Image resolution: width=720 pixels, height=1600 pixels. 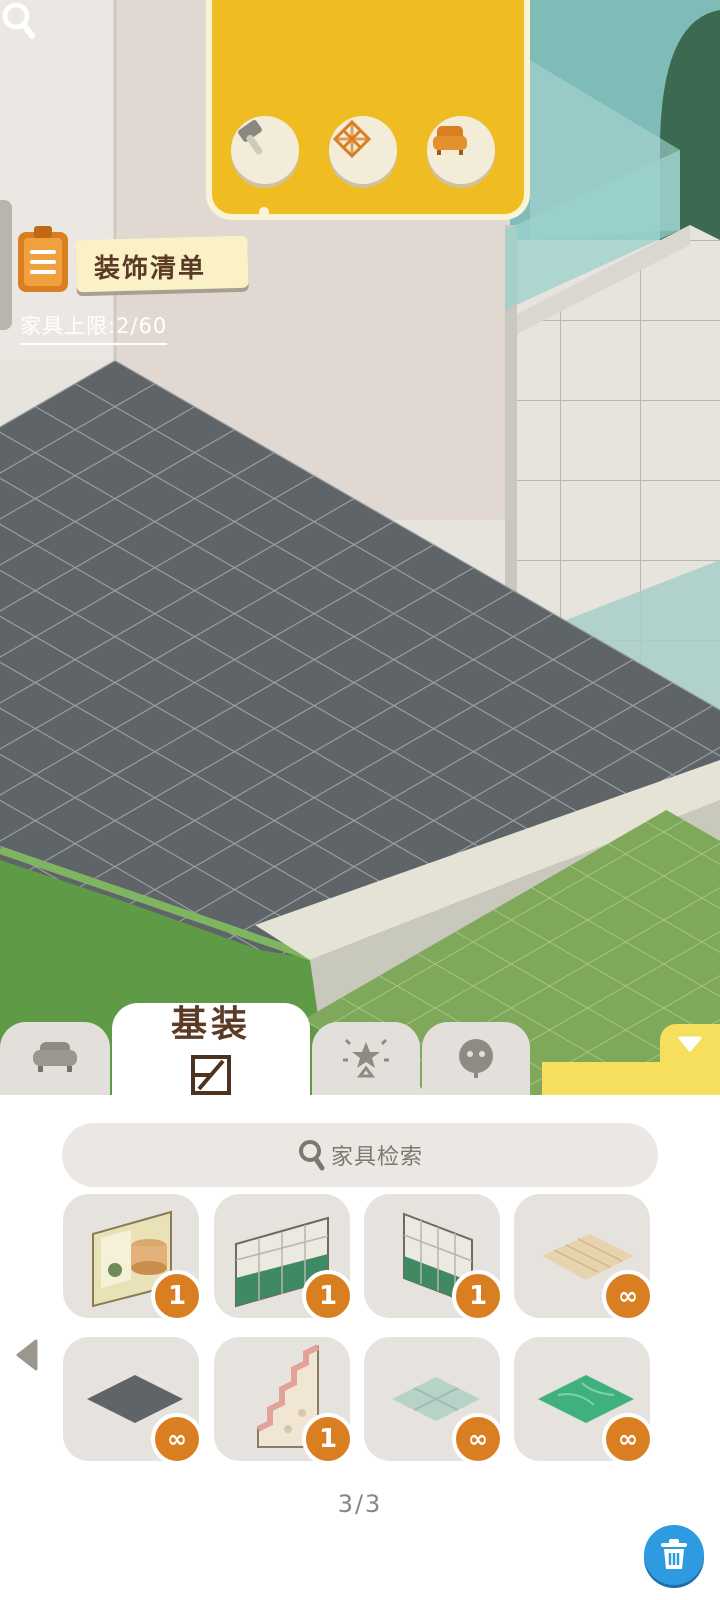 I want to click on furniture-search-input: 家具检索, so click(x=360, y=1155).